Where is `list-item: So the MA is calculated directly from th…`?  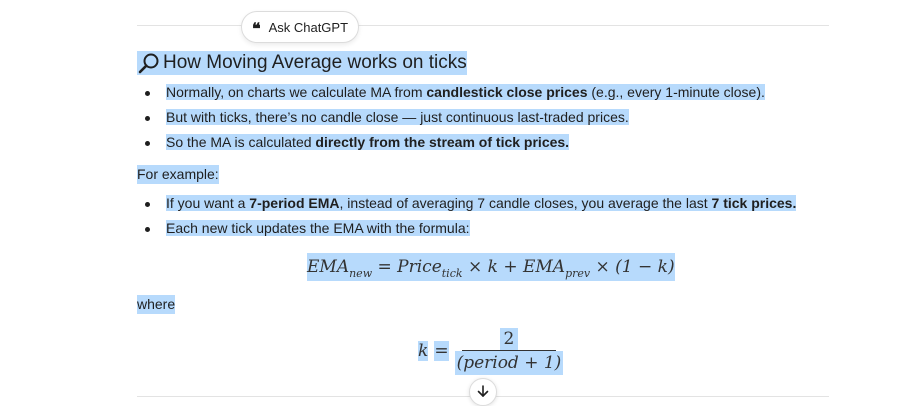
list-item: So the MA is calculated directly from th… is located at coordinates (451, 145).